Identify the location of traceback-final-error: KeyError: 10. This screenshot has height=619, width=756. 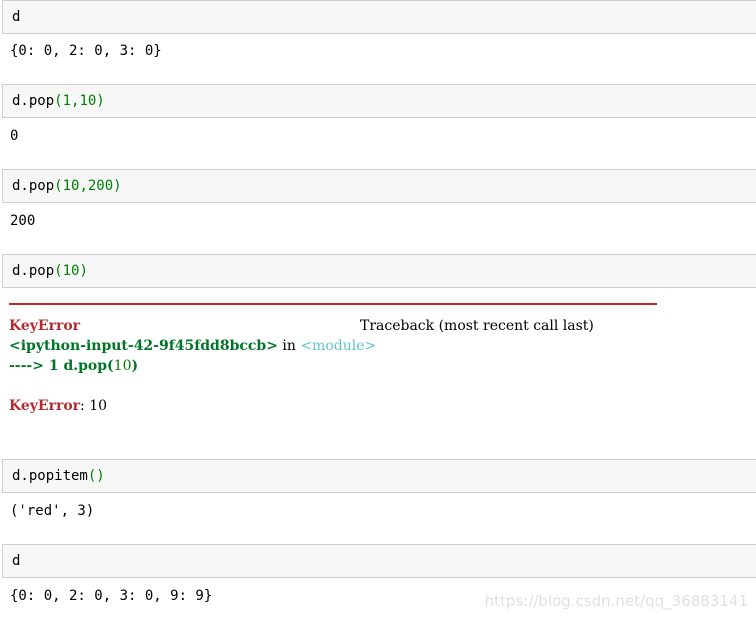
(58, 406).